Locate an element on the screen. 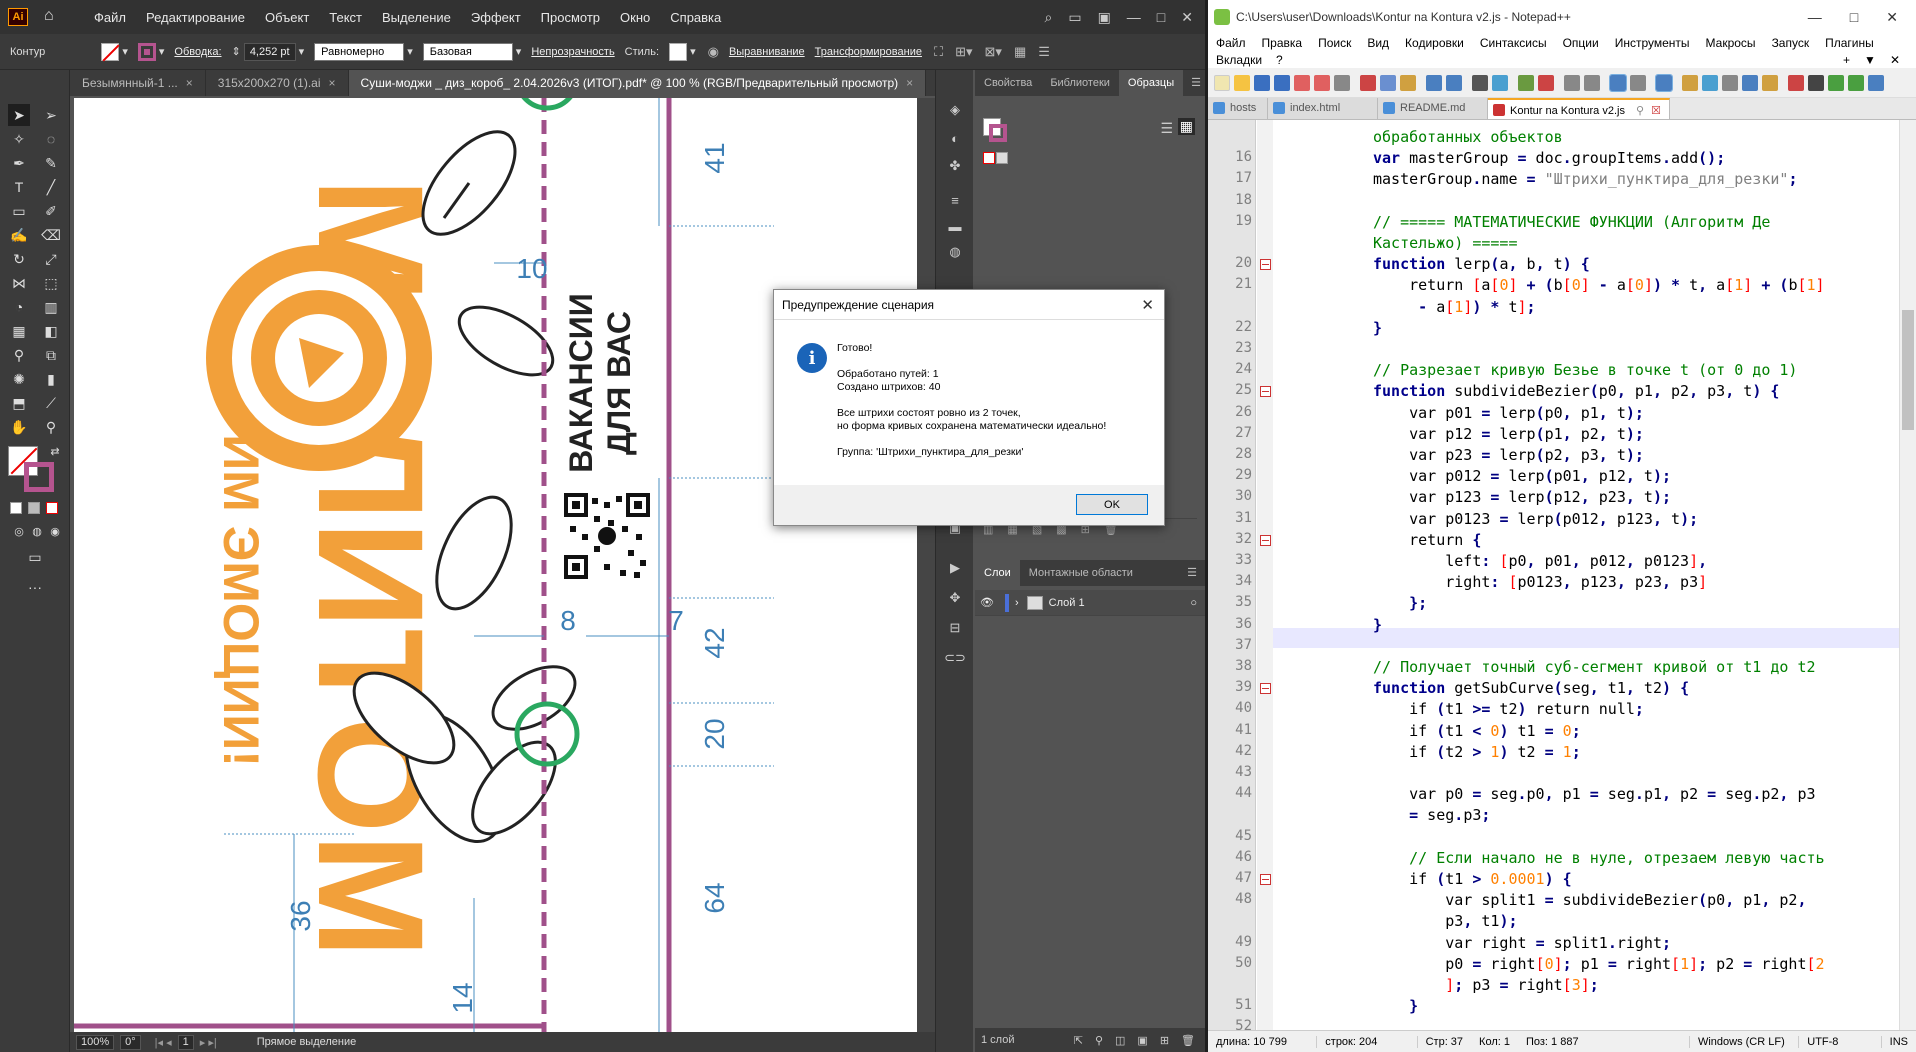 This screenshot has width=1916, height=1052. close-file-icon is located at coordinates (1302, 83).